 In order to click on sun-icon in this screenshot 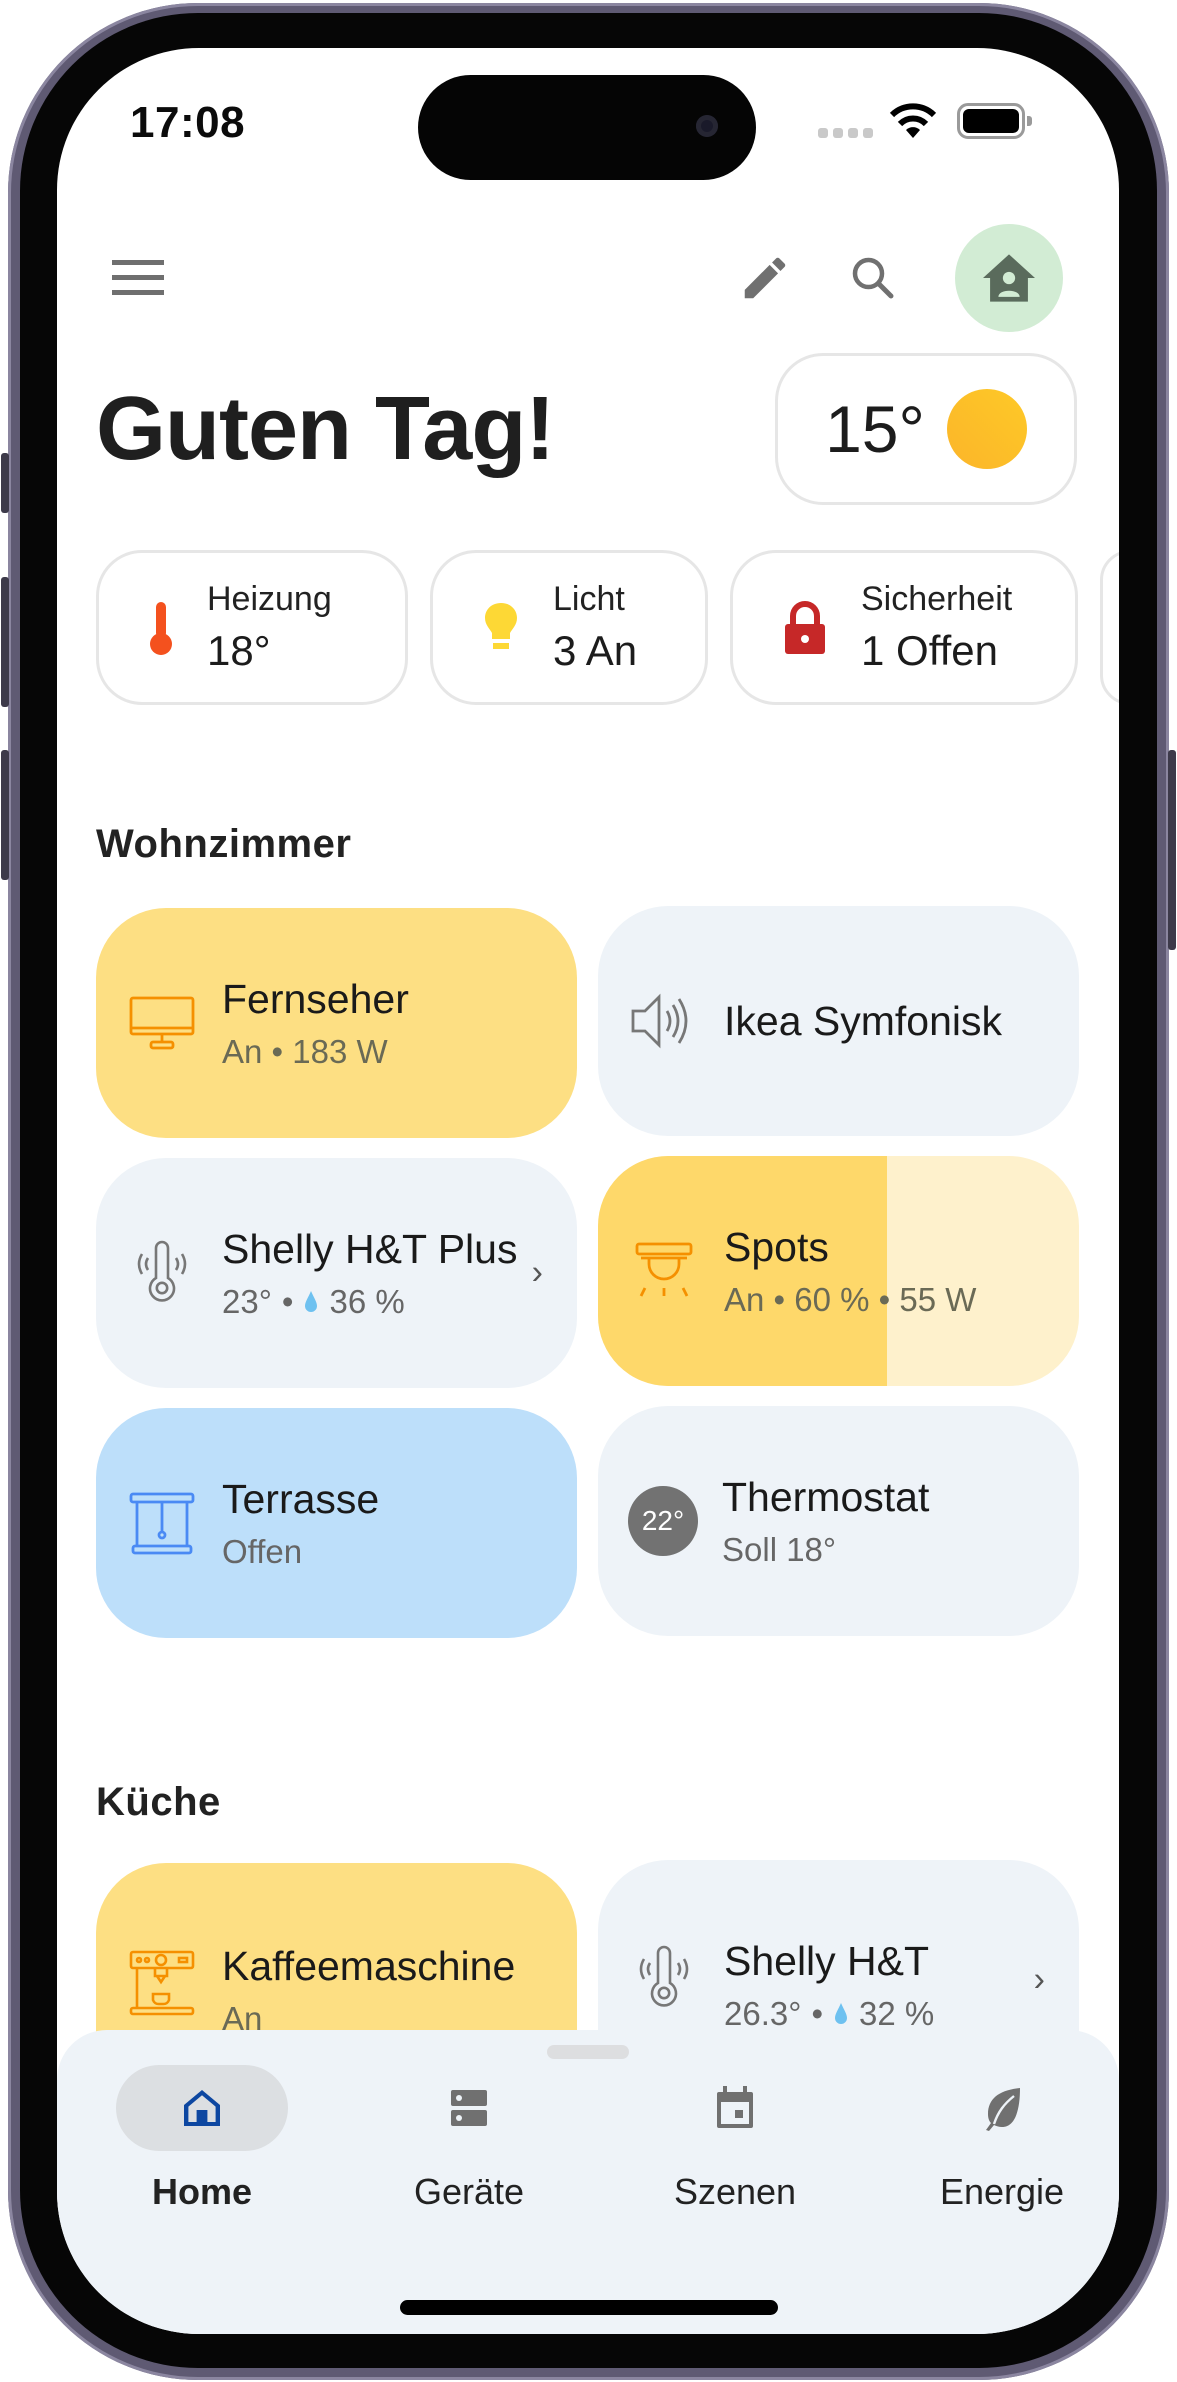, I will do `click(986, 429)`.